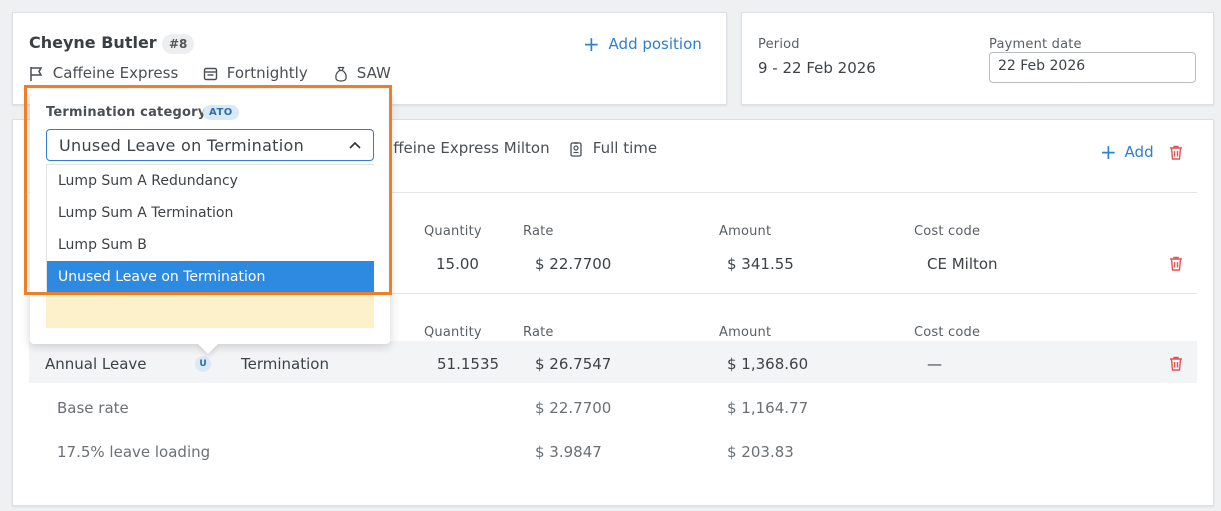  Describe the element at coordinates (115, 73) in the screenshot. I see `company-name: Caffeine Express` at that location.